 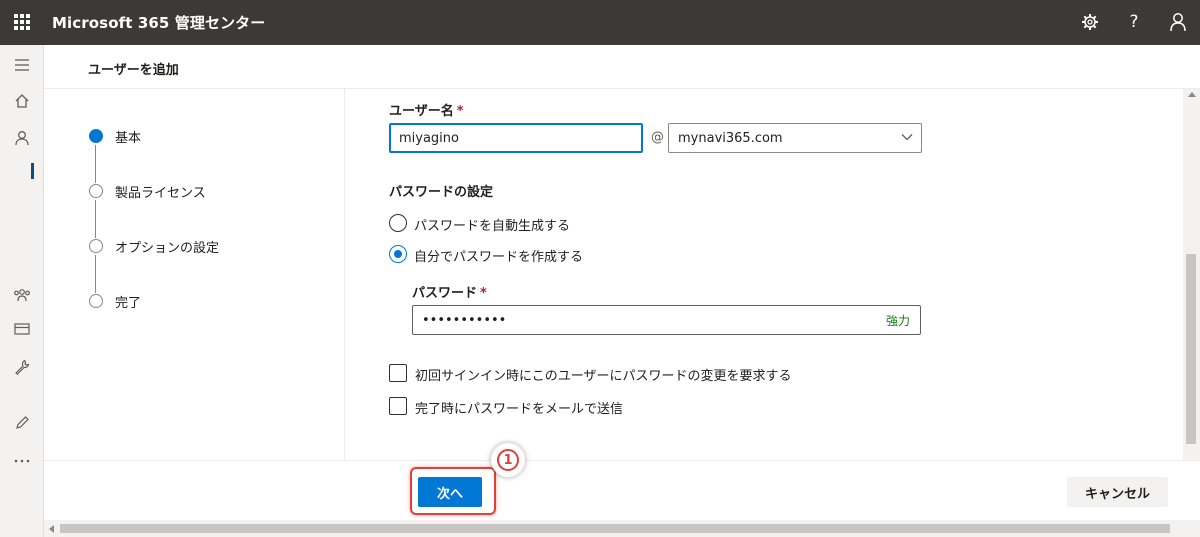 I want to click on left-nav-rail, so click(x=22, y=291).